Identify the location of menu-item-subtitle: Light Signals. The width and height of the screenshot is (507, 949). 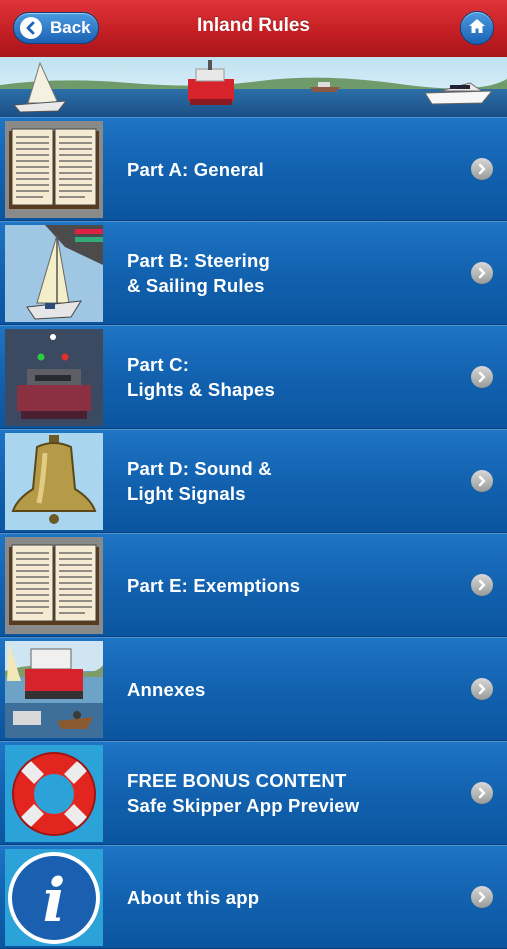
(186, 493).